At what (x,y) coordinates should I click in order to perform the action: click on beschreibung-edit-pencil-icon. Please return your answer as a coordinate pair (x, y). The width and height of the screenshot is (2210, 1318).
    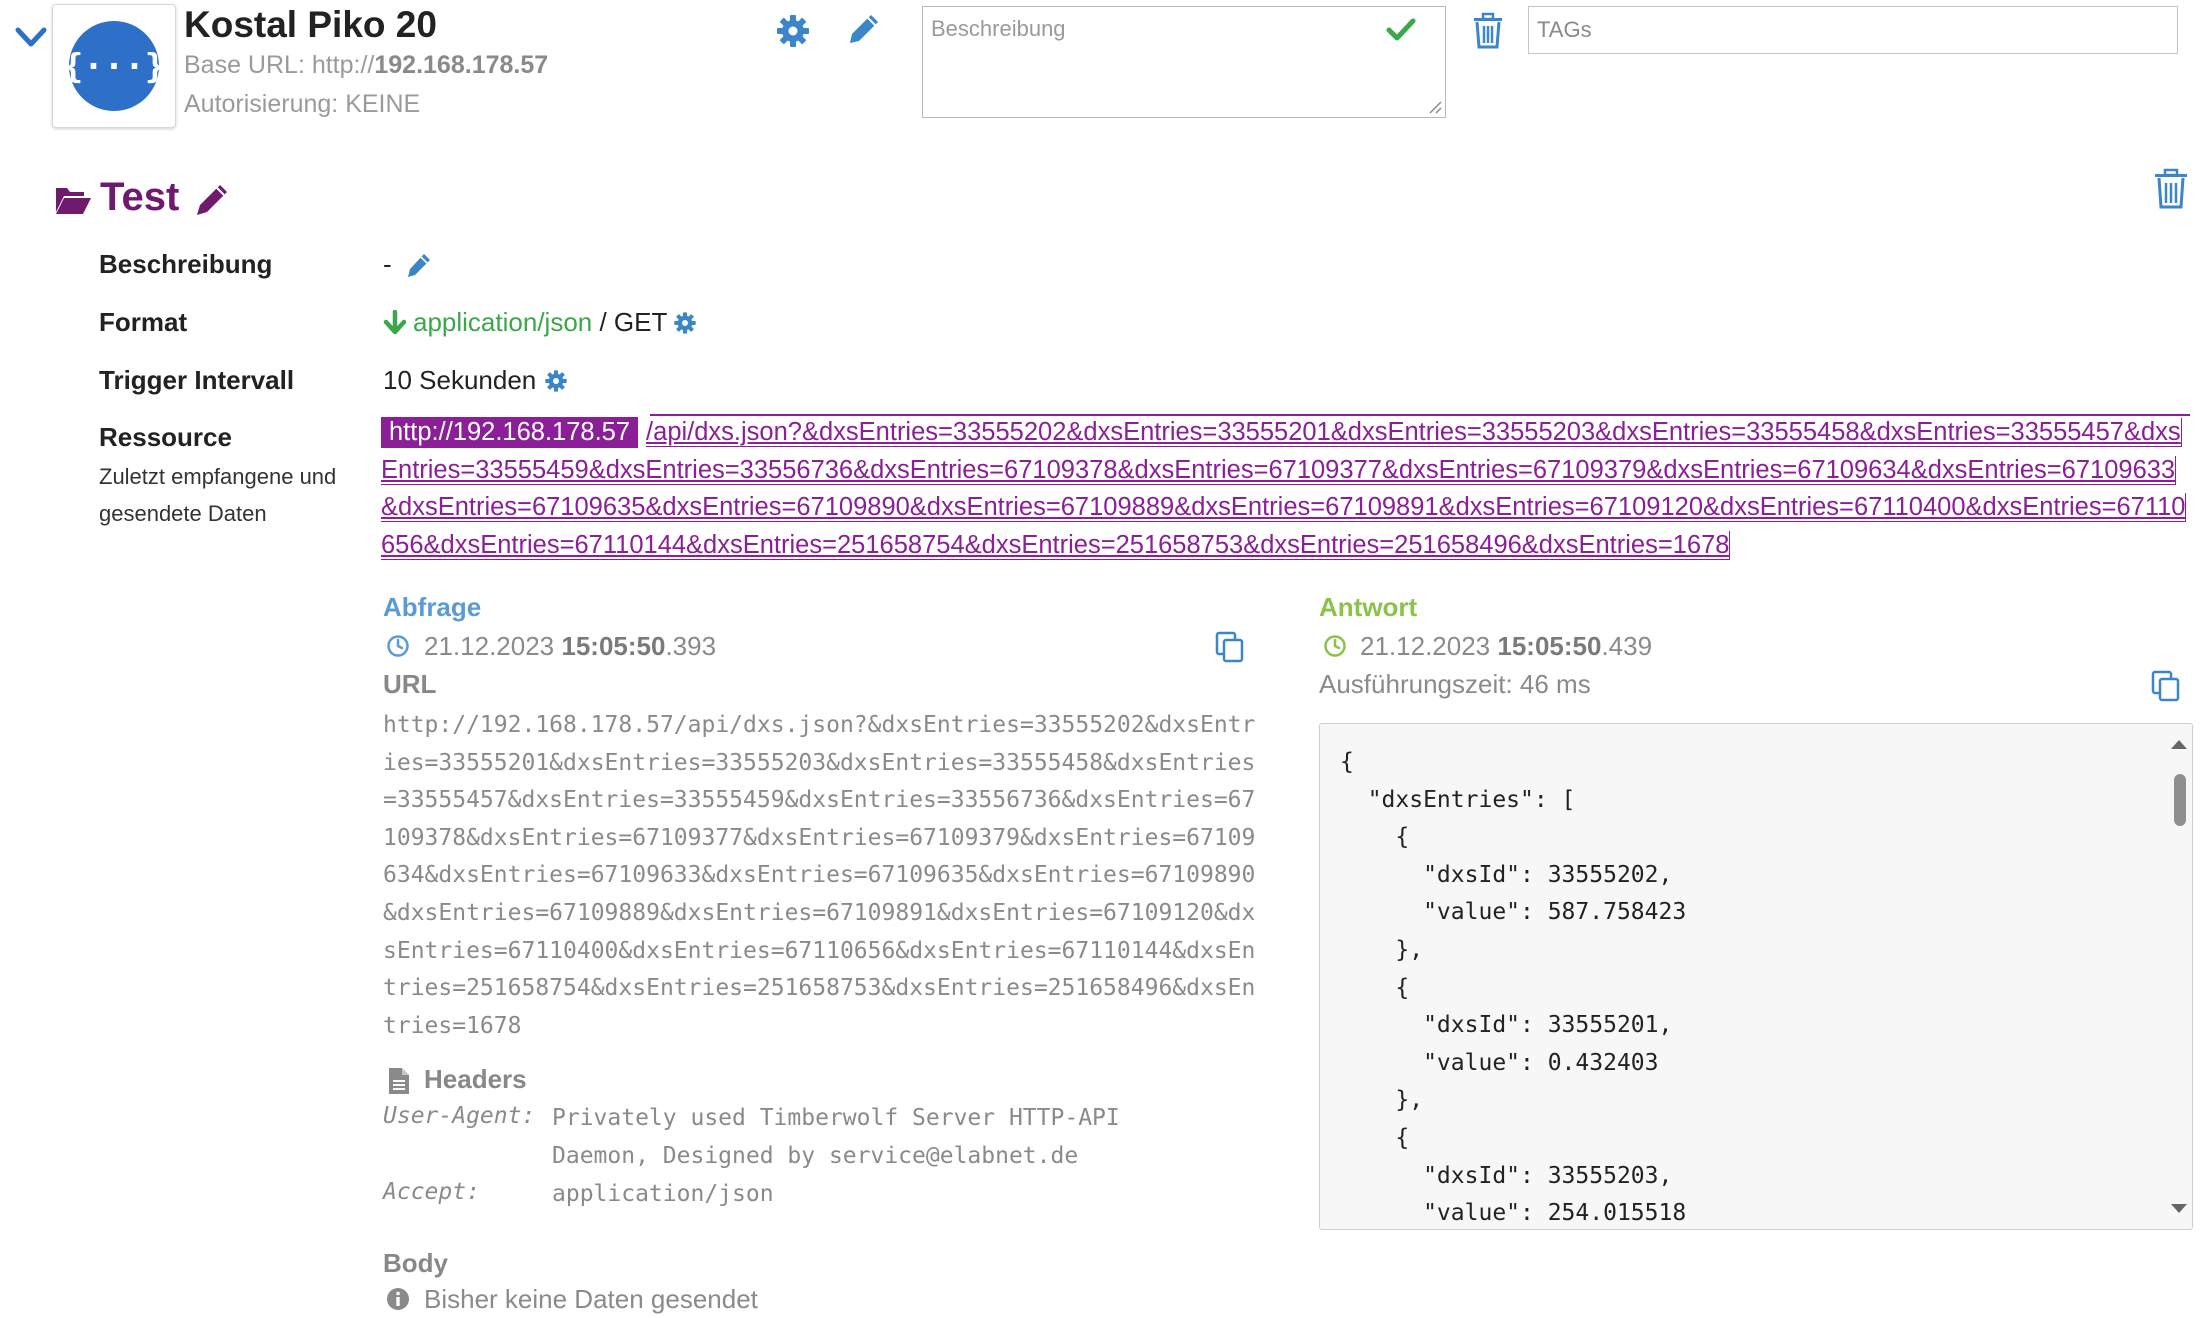
    Looking at the image, I should click on (419, 265).